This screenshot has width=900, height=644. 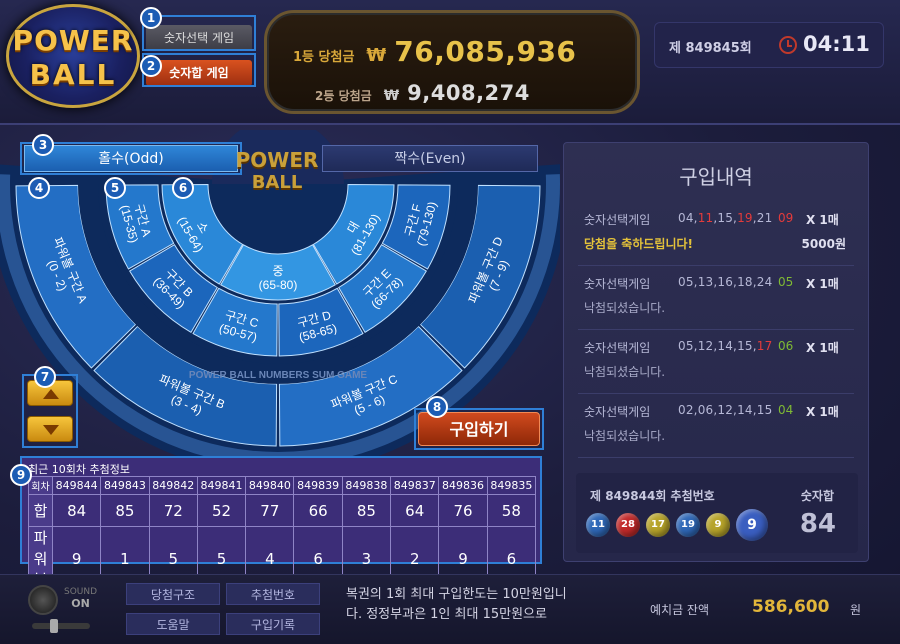 What do you see at coordinates (43, 600) in the screenshot?
I see `speaker-icon` at bounding box center [43, 600].